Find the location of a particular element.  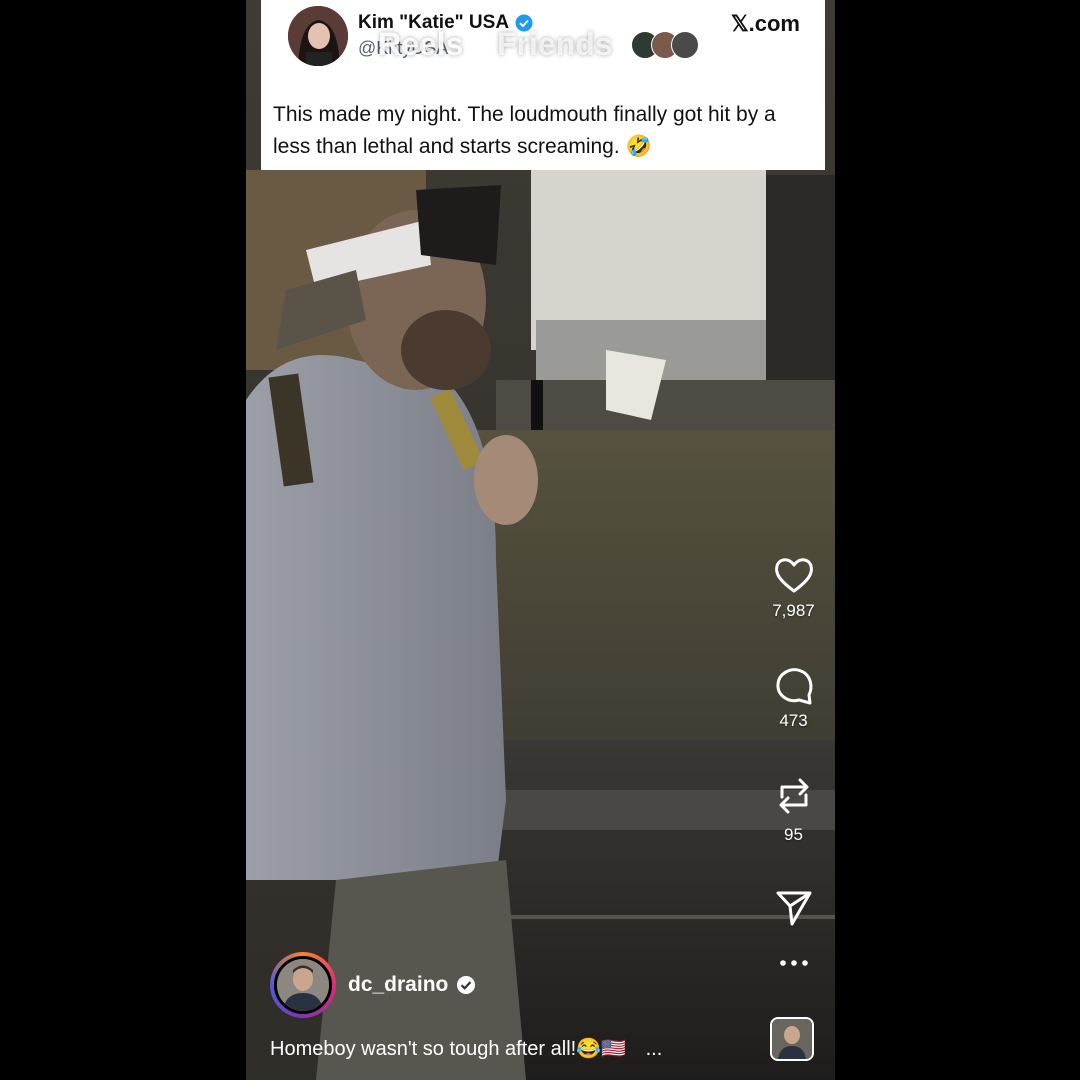

more-options-action is located at coordinates (793, 963).